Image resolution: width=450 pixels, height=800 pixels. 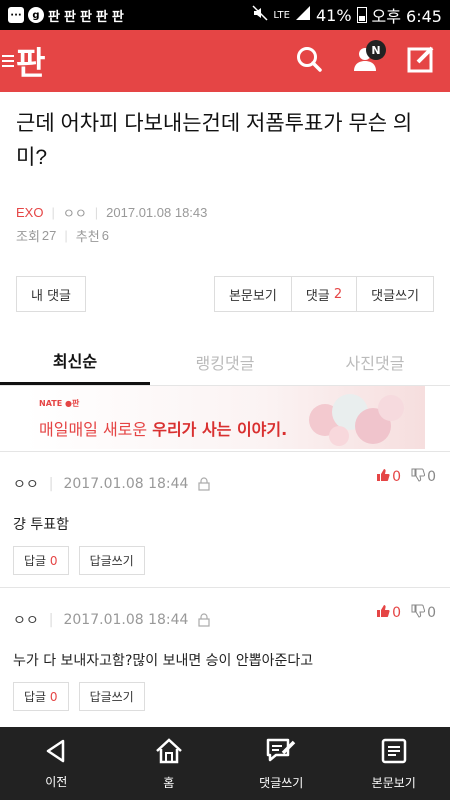 What do you see at coordinates (393, 782) in the screenshot?
I see `nav-view-post-label: 본문보기` at bounding box center [393, 782].